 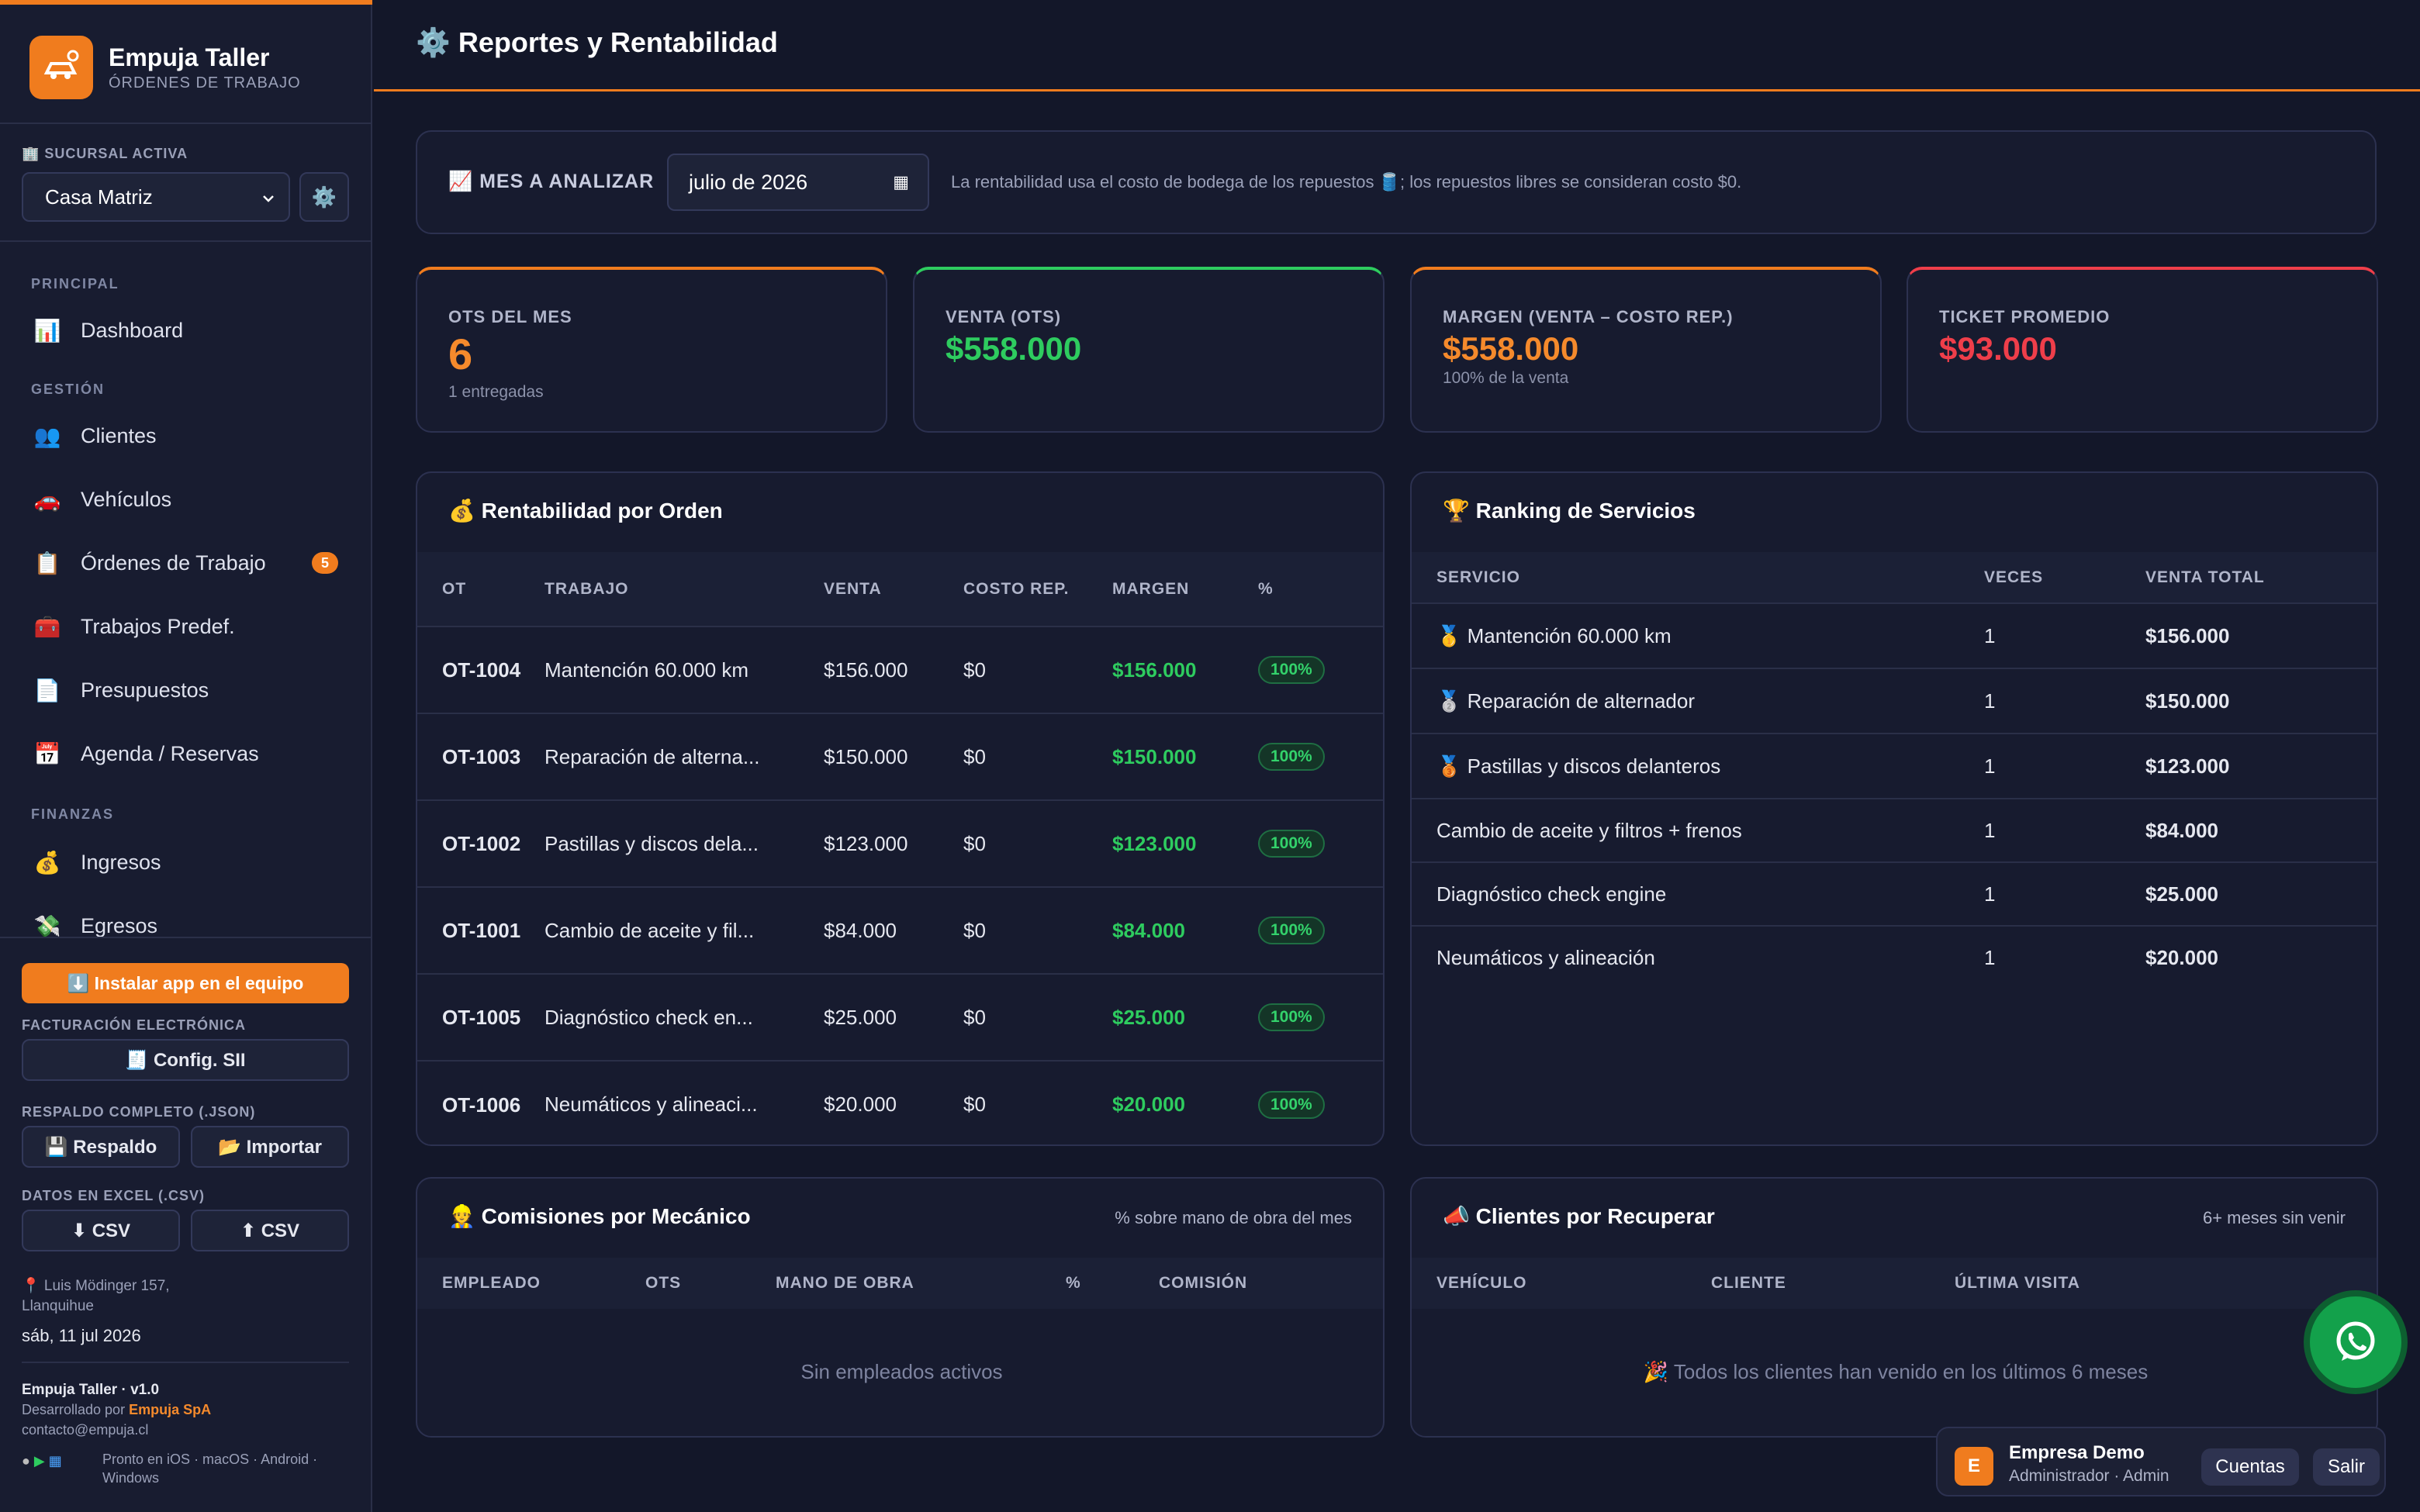 What do you see at coordinates (1894, 701) in the screenshot?
I see `table-row: 🥈 Reparación de alternador 1 $150.000` at bounding box center [1894, 701].